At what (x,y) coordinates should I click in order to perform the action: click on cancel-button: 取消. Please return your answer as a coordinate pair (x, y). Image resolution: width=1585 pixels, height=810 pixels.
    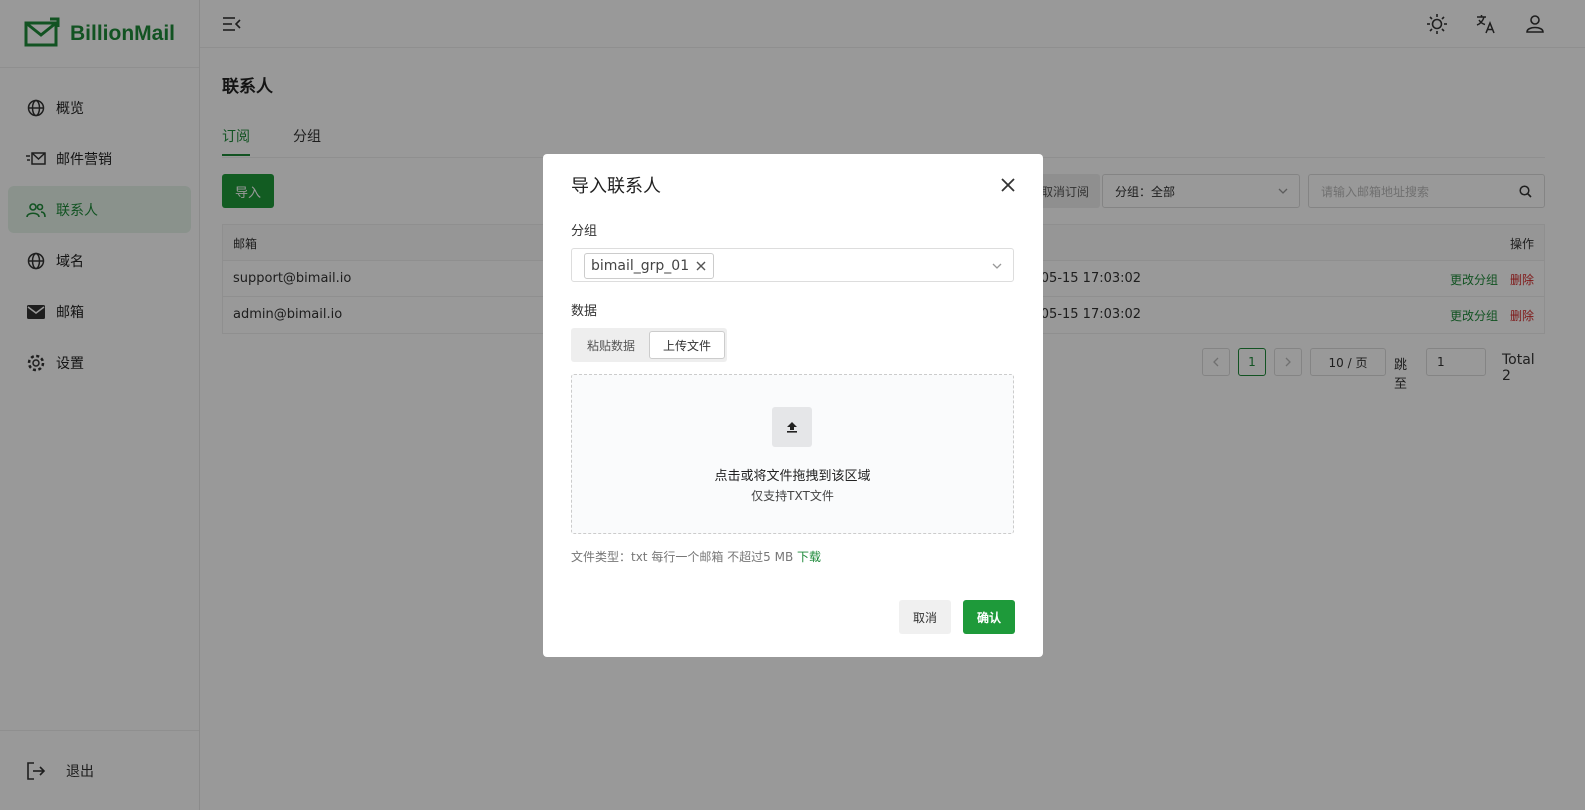
    Looking at the image, I should click on (925, 617).